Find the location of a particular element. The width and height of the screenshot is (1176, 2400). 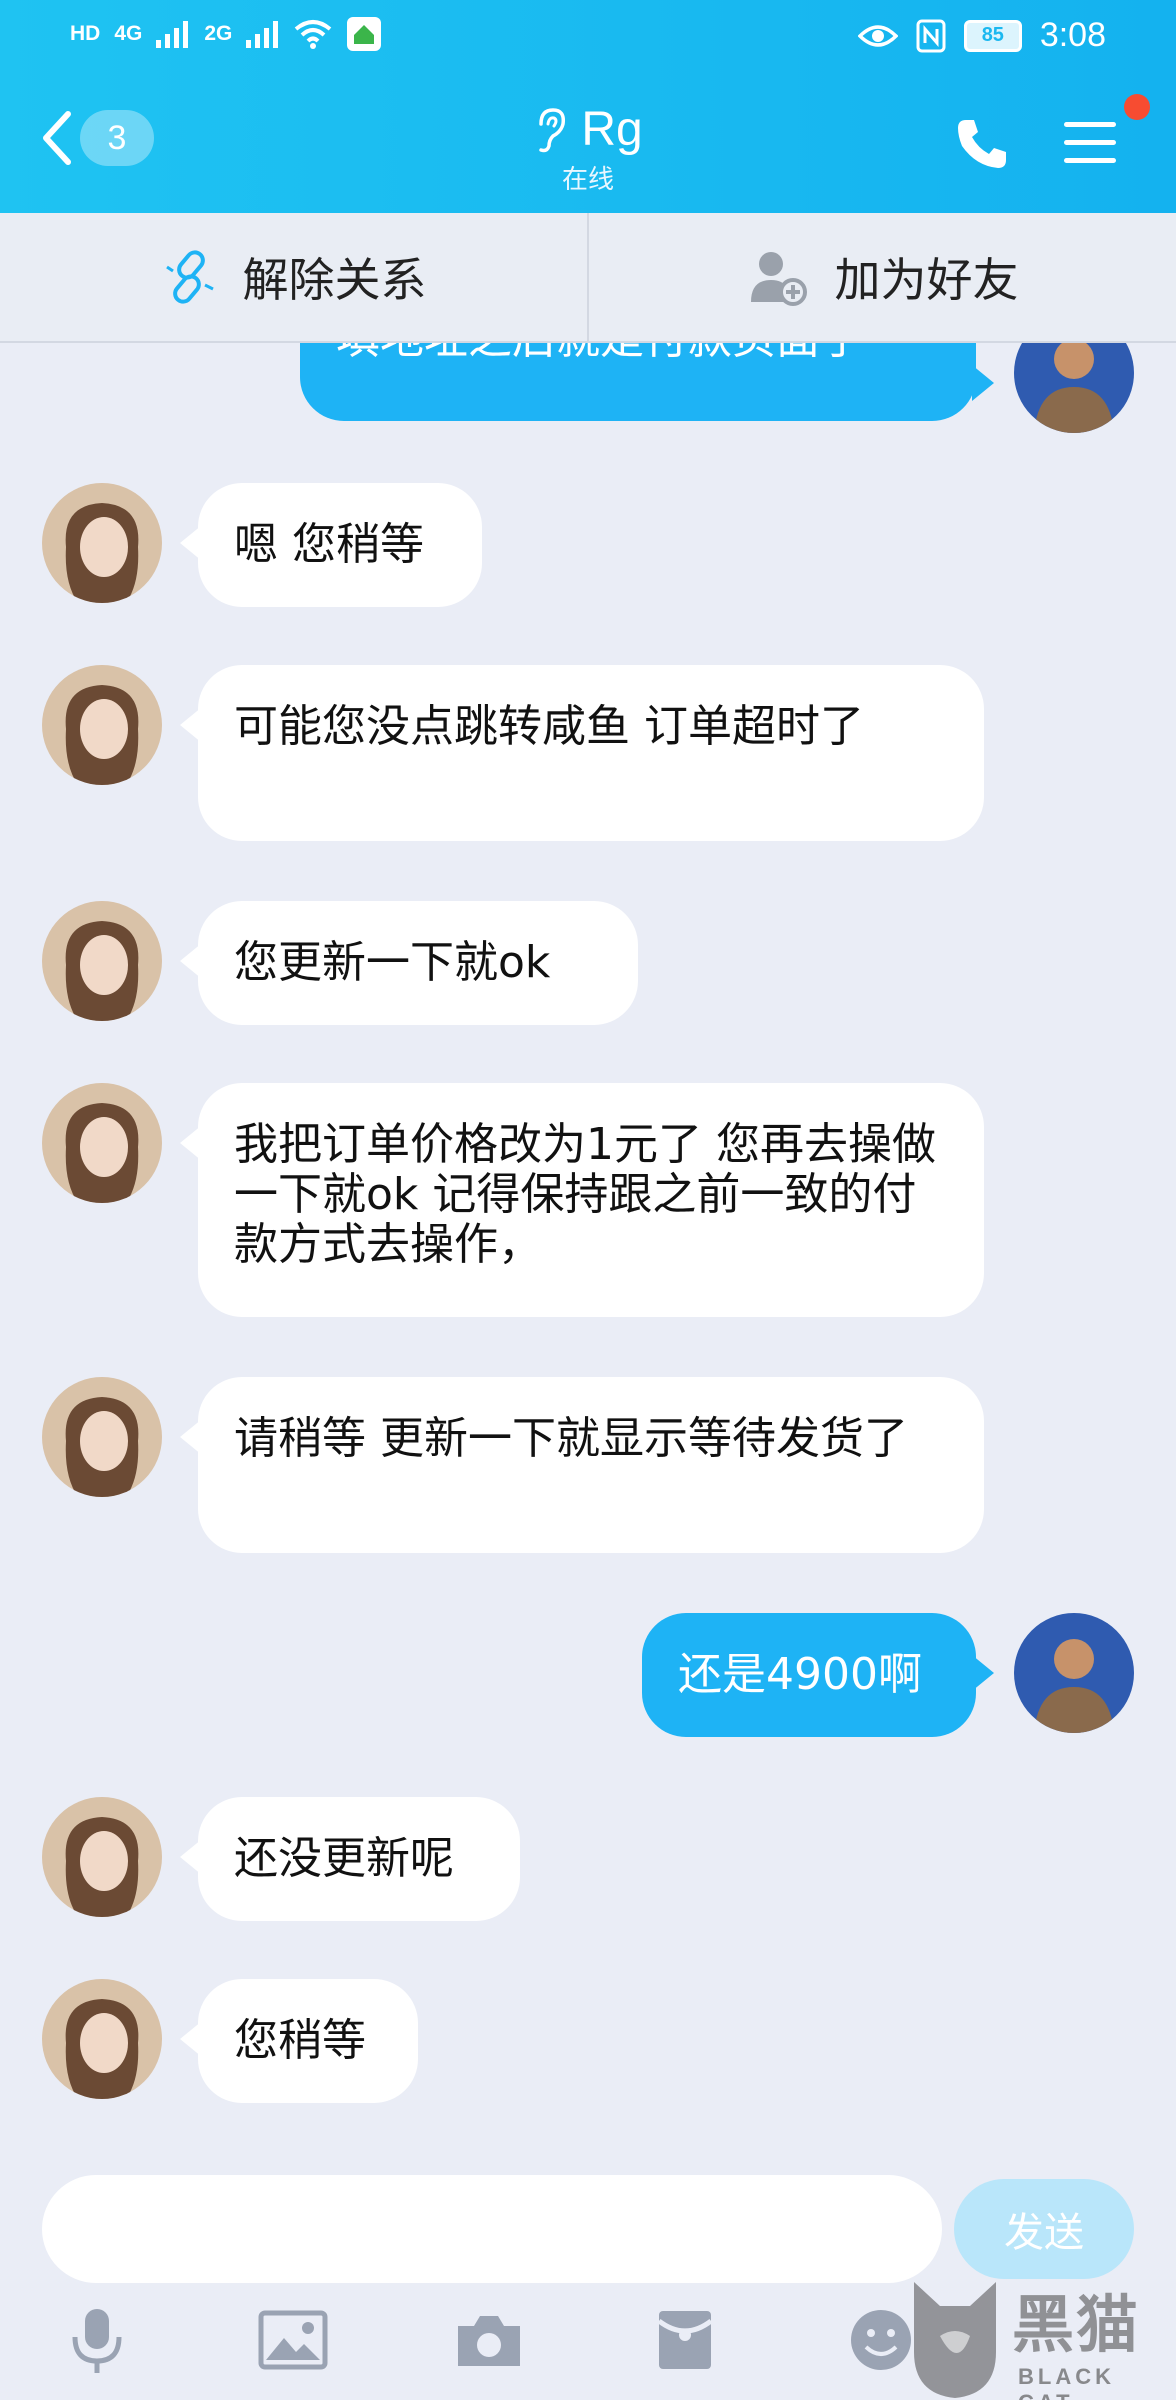

add-friend-icon is located at coordinates (778, 279).